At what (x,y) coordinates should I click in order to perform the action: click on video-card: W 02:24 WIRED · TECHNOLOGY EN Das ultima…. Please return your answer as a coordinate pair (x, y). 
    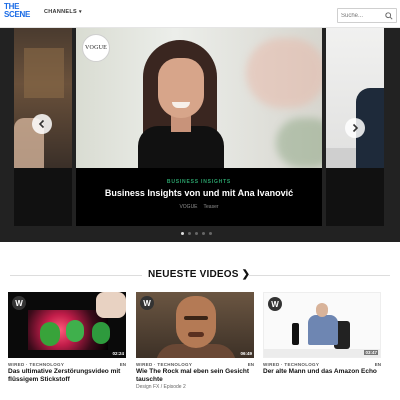
    Looking at the image, I should click on (67, 346).